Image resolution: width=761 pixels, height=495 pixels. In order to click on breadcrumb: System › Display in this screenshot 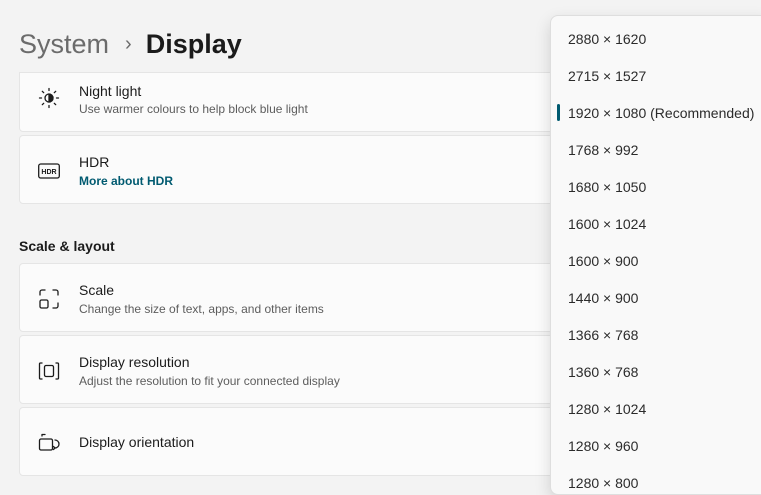, I will do `click(130, 44)`.